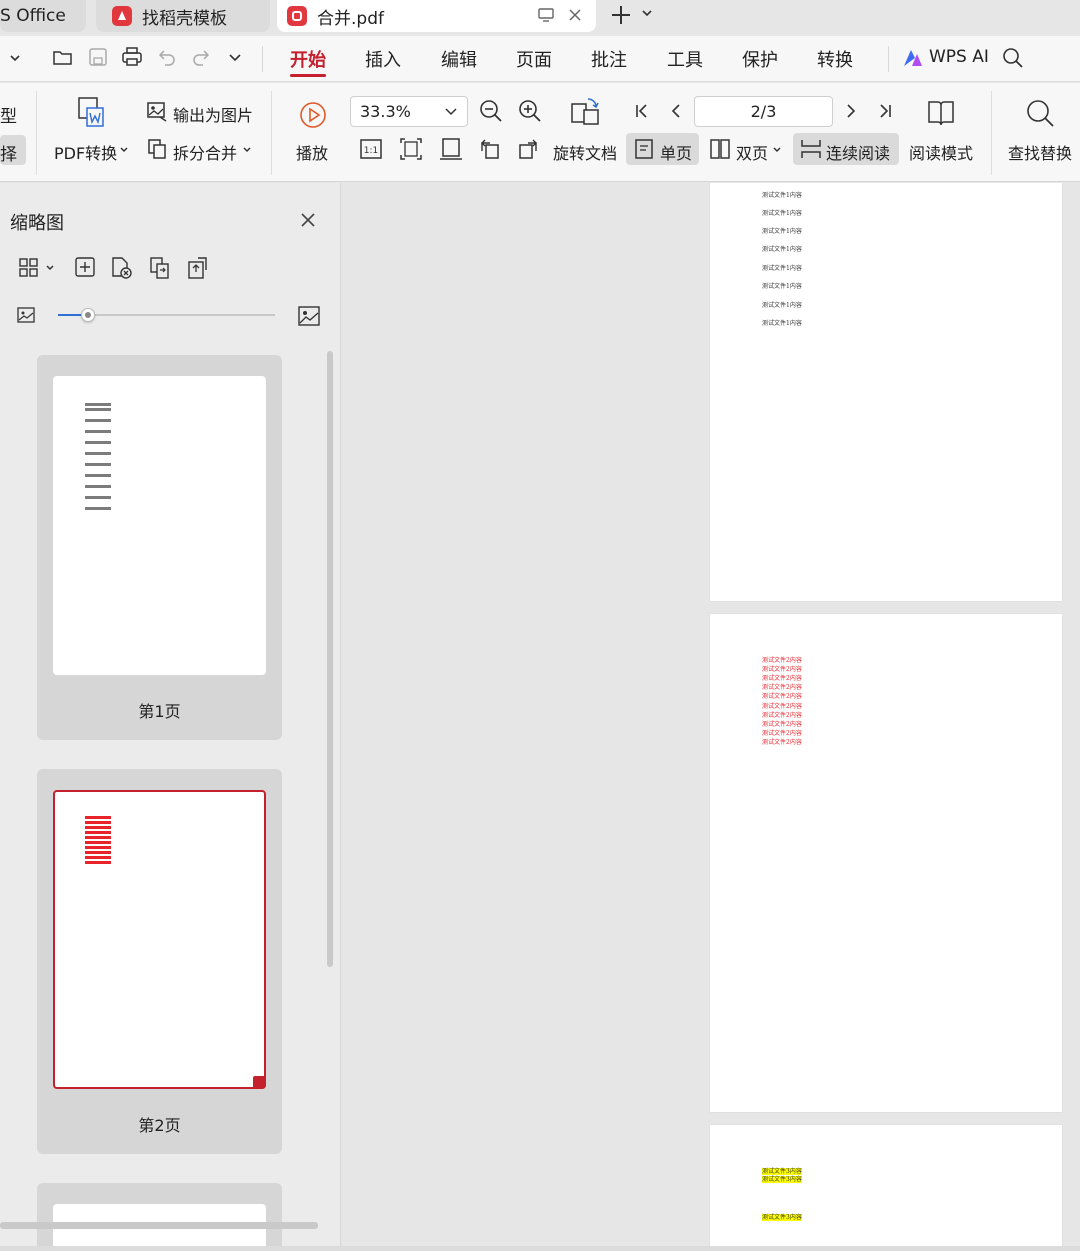 This screenshot has width=1080, height=1251. Describe the element at coordinates (752, 152) in the screenshot. I see `double-page-button: 双页` at that location.